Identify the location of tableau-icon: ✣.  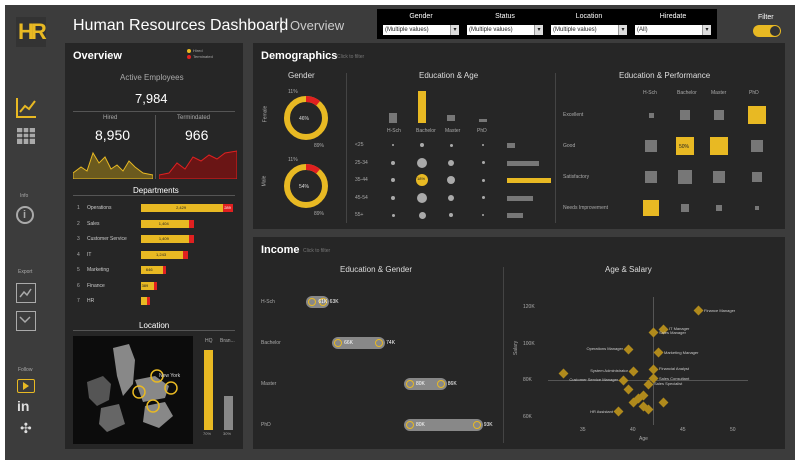
(26, 428).